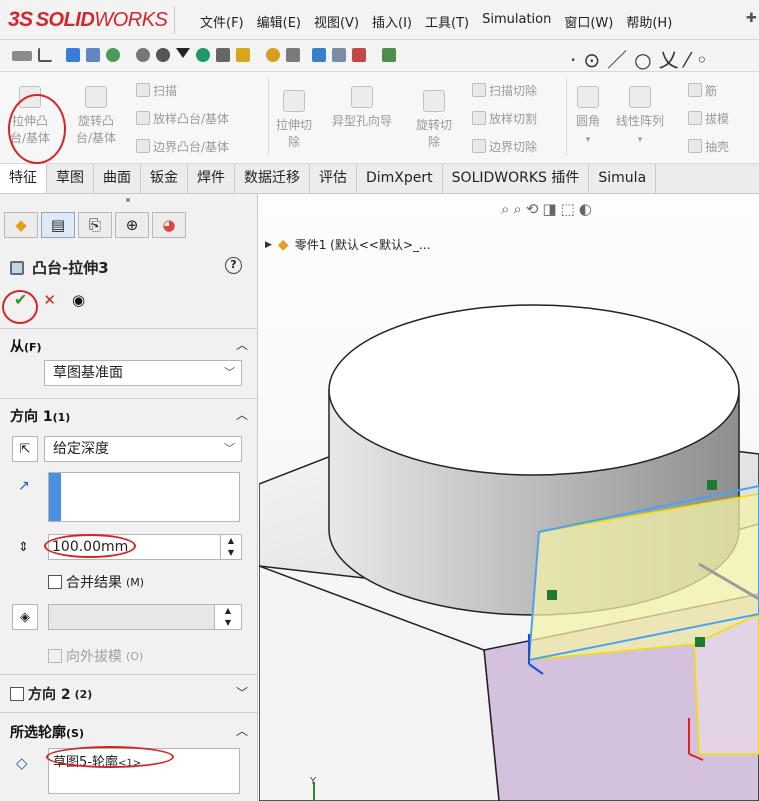 Image resolution: width=759 pixels, height=801 pixels. I want to click on reverse-direction-icon: ⇱, so click(25, 449).